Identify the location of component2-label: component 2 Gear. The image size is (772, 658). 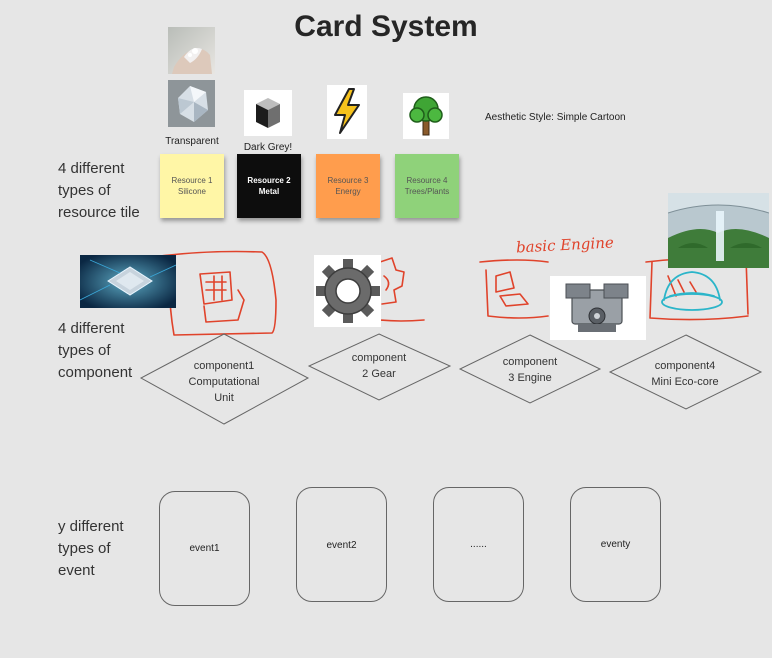
(379, 366).